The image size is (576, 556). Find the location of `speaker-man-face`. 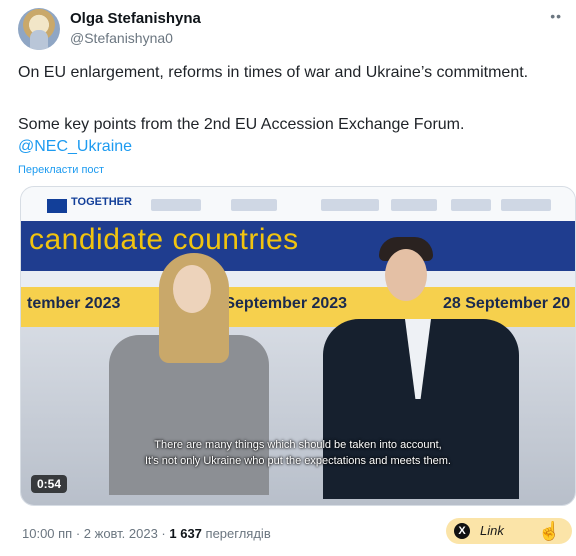

speaker-man-face is located at coordinates (406, 275).